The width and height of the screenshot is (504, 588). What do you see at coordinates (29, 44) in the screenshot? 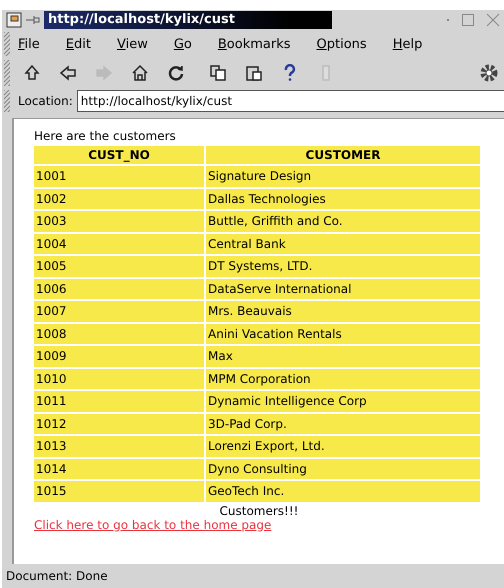
I see `menu-item: File` at bounding box center [29, 44].